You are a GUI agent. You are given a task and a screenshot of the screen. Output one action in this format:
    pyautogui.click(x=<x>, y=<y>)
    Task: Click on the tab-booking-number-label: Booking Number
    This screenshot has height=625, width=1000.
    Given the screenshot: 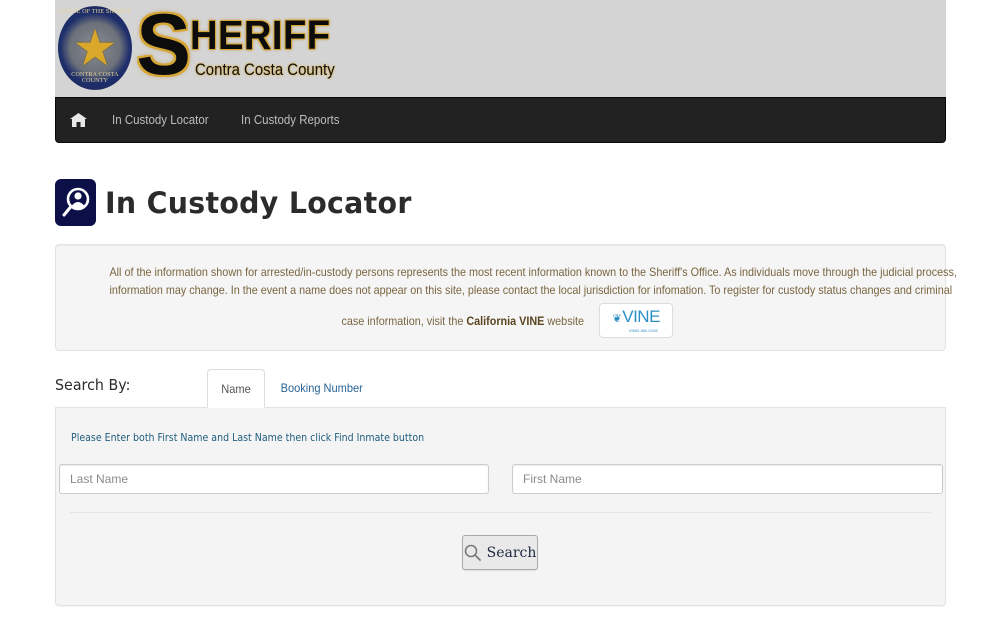 What is the action you would take?
    pyautogui.click(x=321, y=388)
    